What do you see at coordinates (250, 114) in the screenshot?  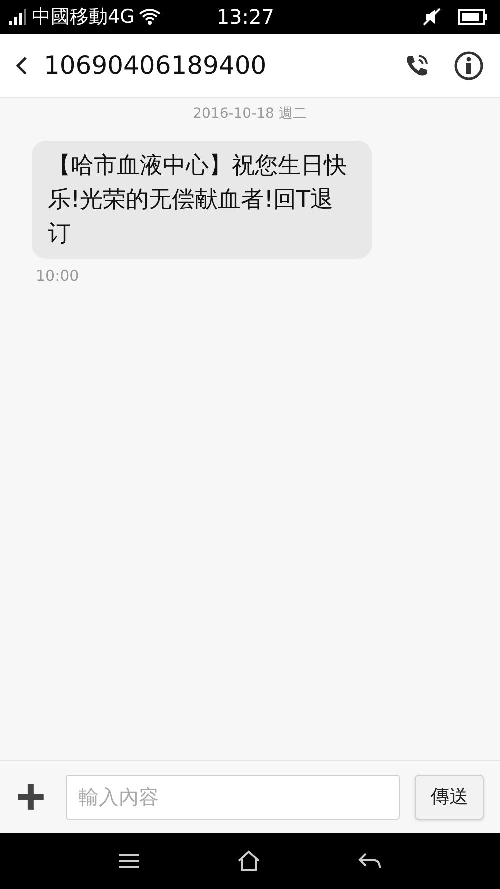 I see `date-label: 2016-10-18 週二` at bounding box center [250, 114].